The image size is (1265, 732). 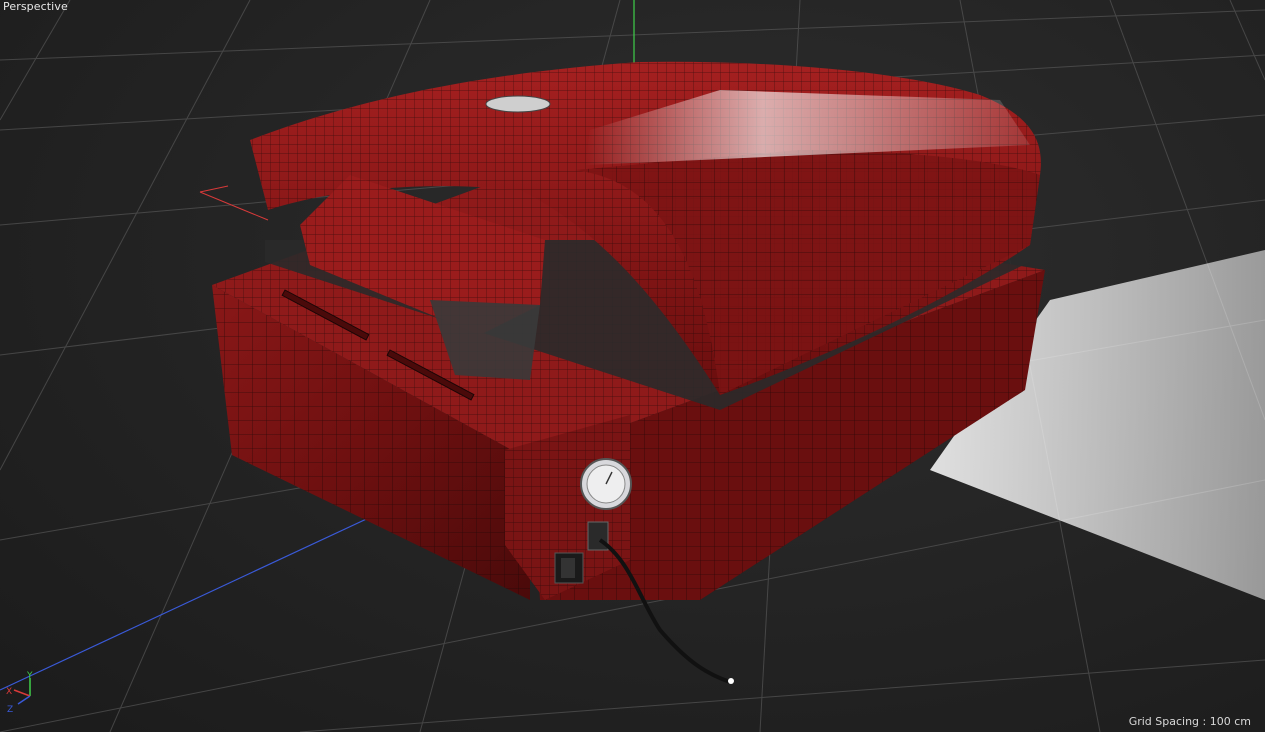 I want to click on axis-x-label: X, so click(x=9, y=692).